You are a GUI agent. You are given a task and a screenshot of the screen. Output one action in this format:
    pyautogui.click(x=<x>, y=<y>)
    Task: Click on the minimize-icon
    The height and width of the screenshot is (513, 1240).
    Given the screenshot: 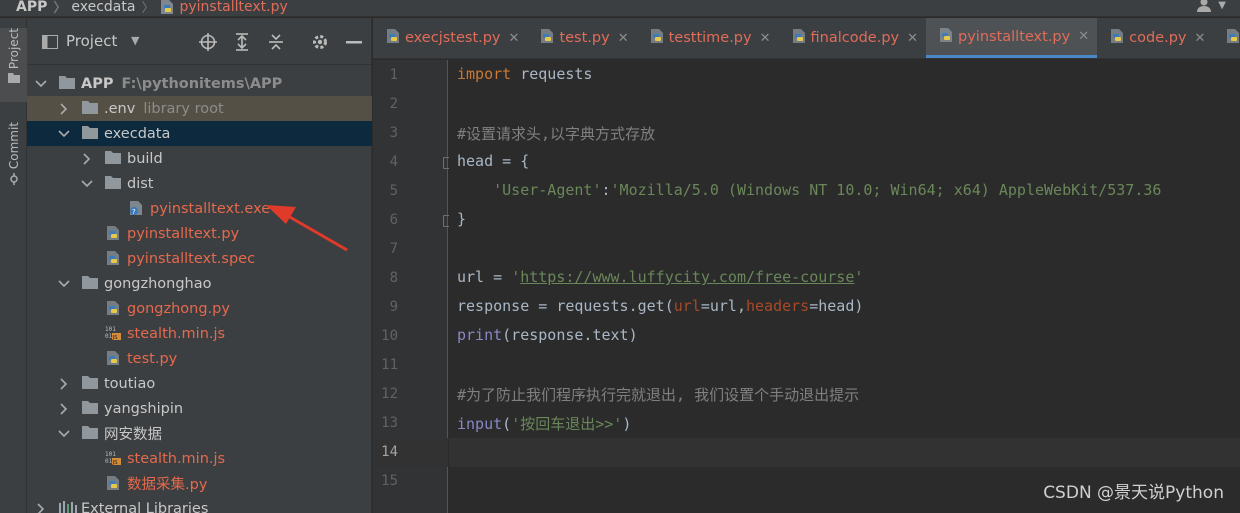 What is the action you would take?
    pyautogui.click(x=354, y=43)
    